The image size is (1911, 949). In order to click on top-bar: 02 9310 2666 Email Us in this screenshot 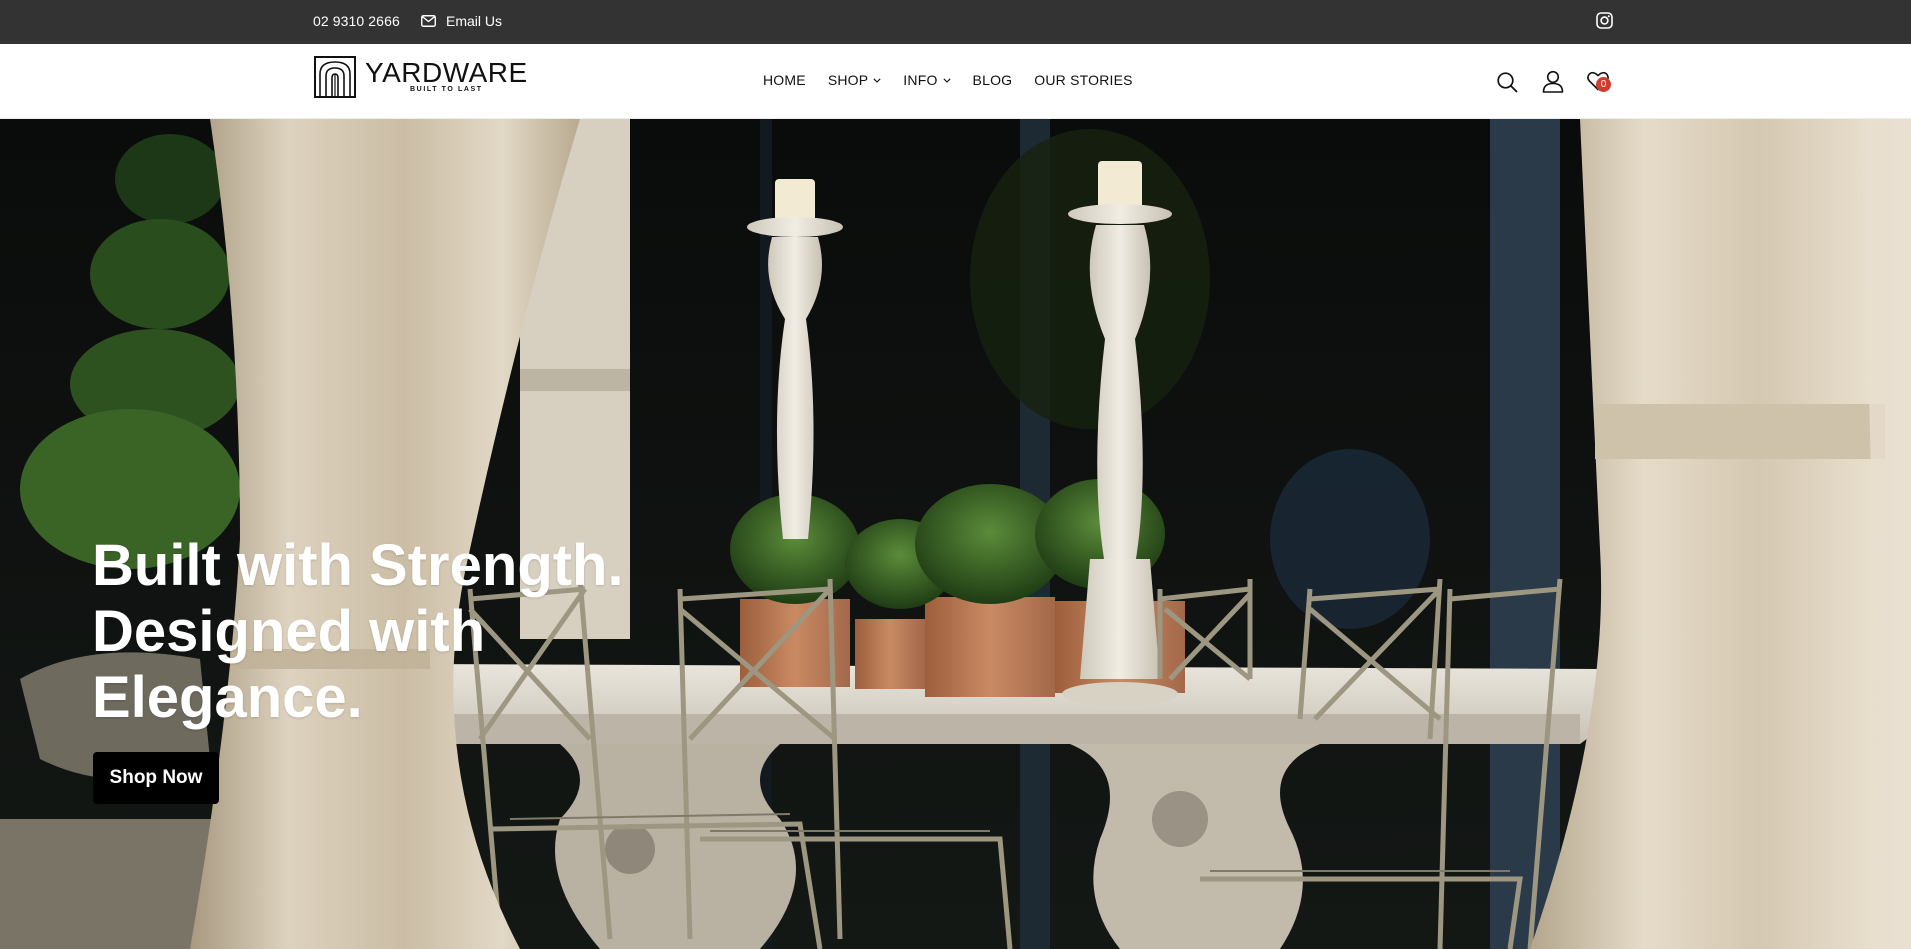, I will do `click(955, 22)`.